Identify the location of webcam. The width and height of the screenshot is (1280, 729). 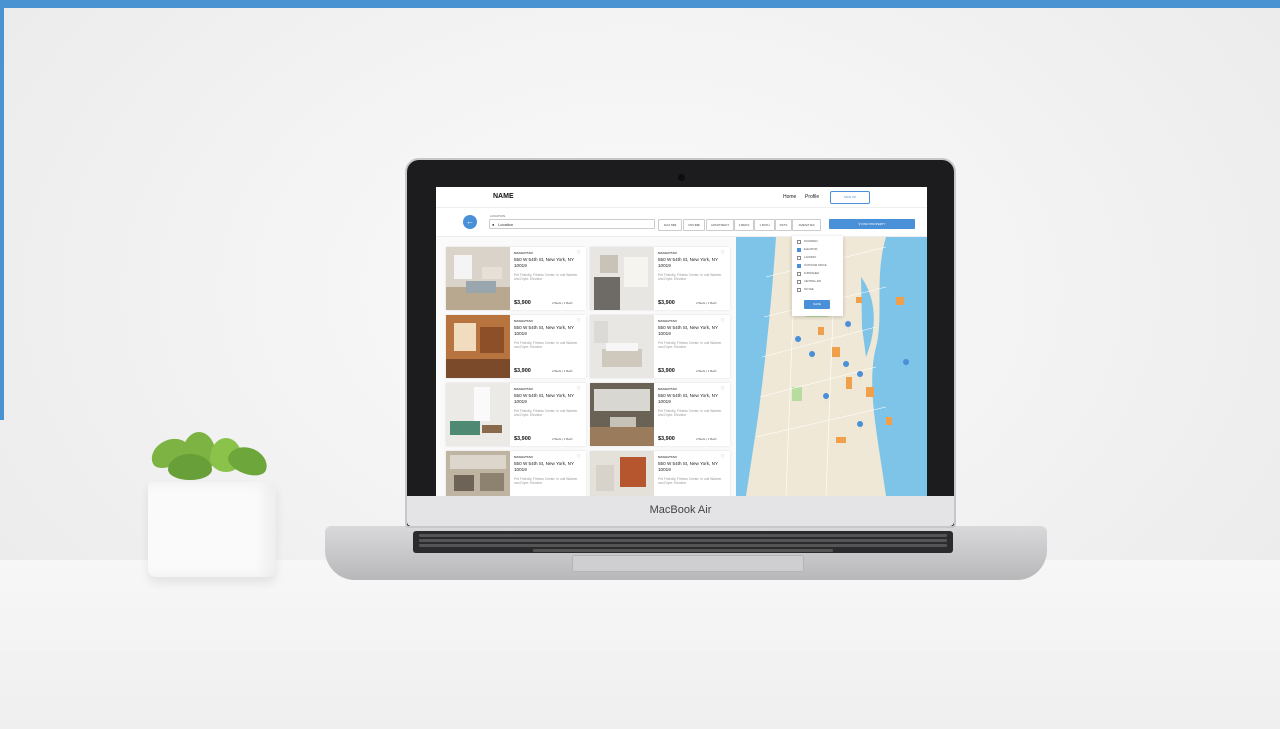
(681, 177).